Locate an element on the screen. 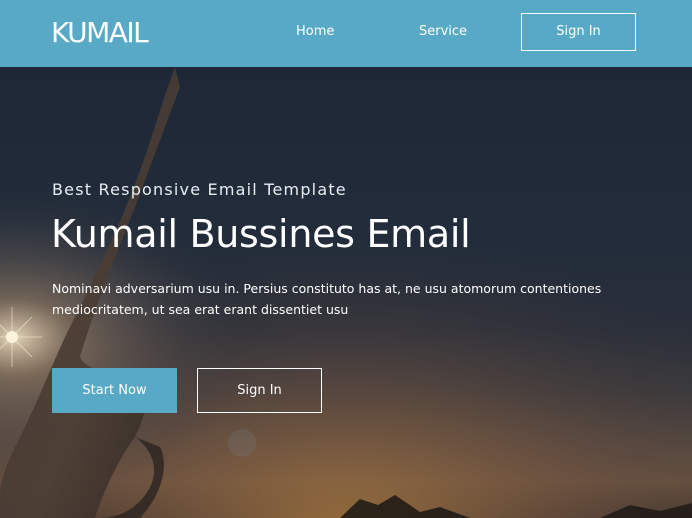 The image size is (692, 518). start-now-button: Start Now is located at coordinates (114, 390).